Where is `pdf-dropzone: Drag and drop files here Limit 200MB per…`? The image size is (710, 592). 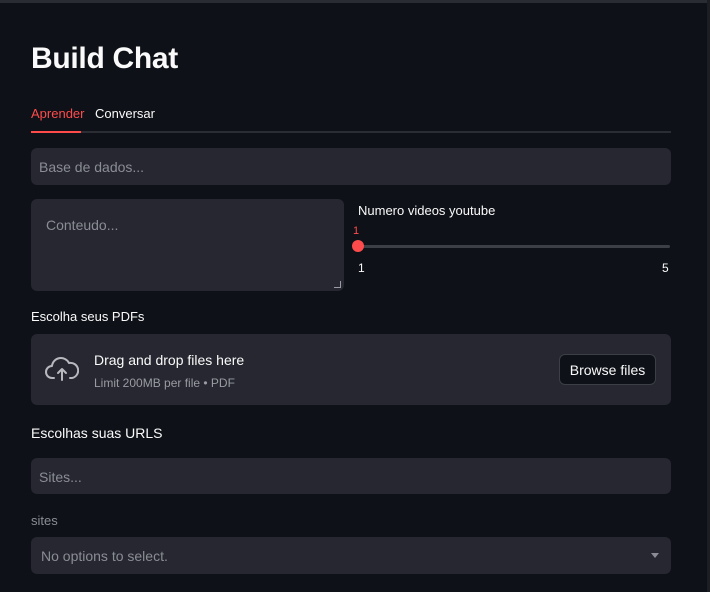
pdf-dropzone: Drag and drop files here Limit 200MB per… is located at coordinates (351, 369).